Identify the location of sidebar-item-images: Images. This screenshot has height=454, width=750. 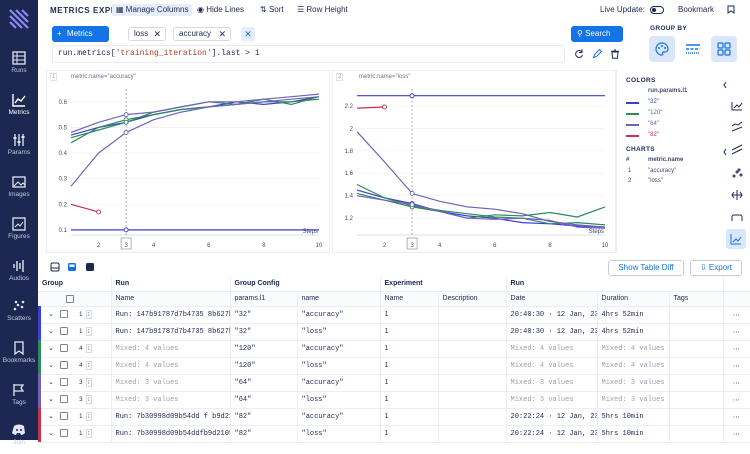
(19, 188).